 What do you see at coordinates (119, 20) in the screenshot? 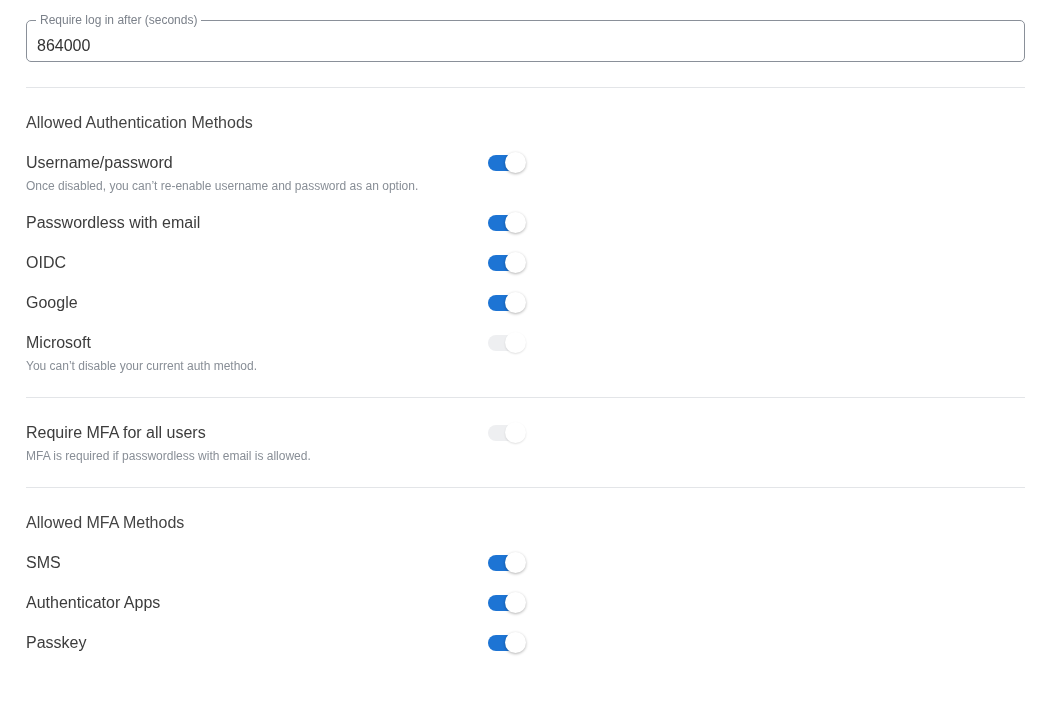
I see `field-label: Require log in after (seconds)` at bounding box center [119, 20].